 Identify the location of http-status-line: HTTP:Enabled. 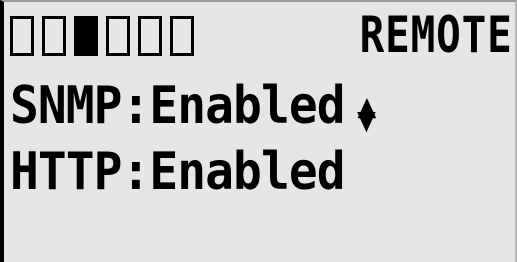
(178, 172).